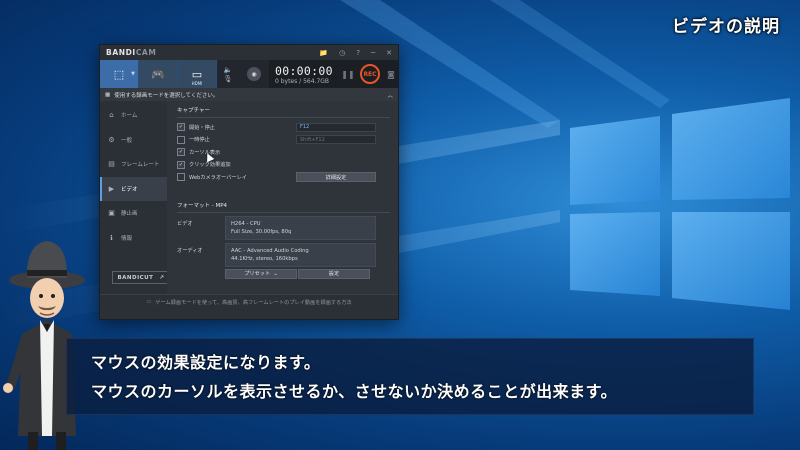 The image size is (800, 450). I want to click on gear-icon: ⚙, so click(111, 139).